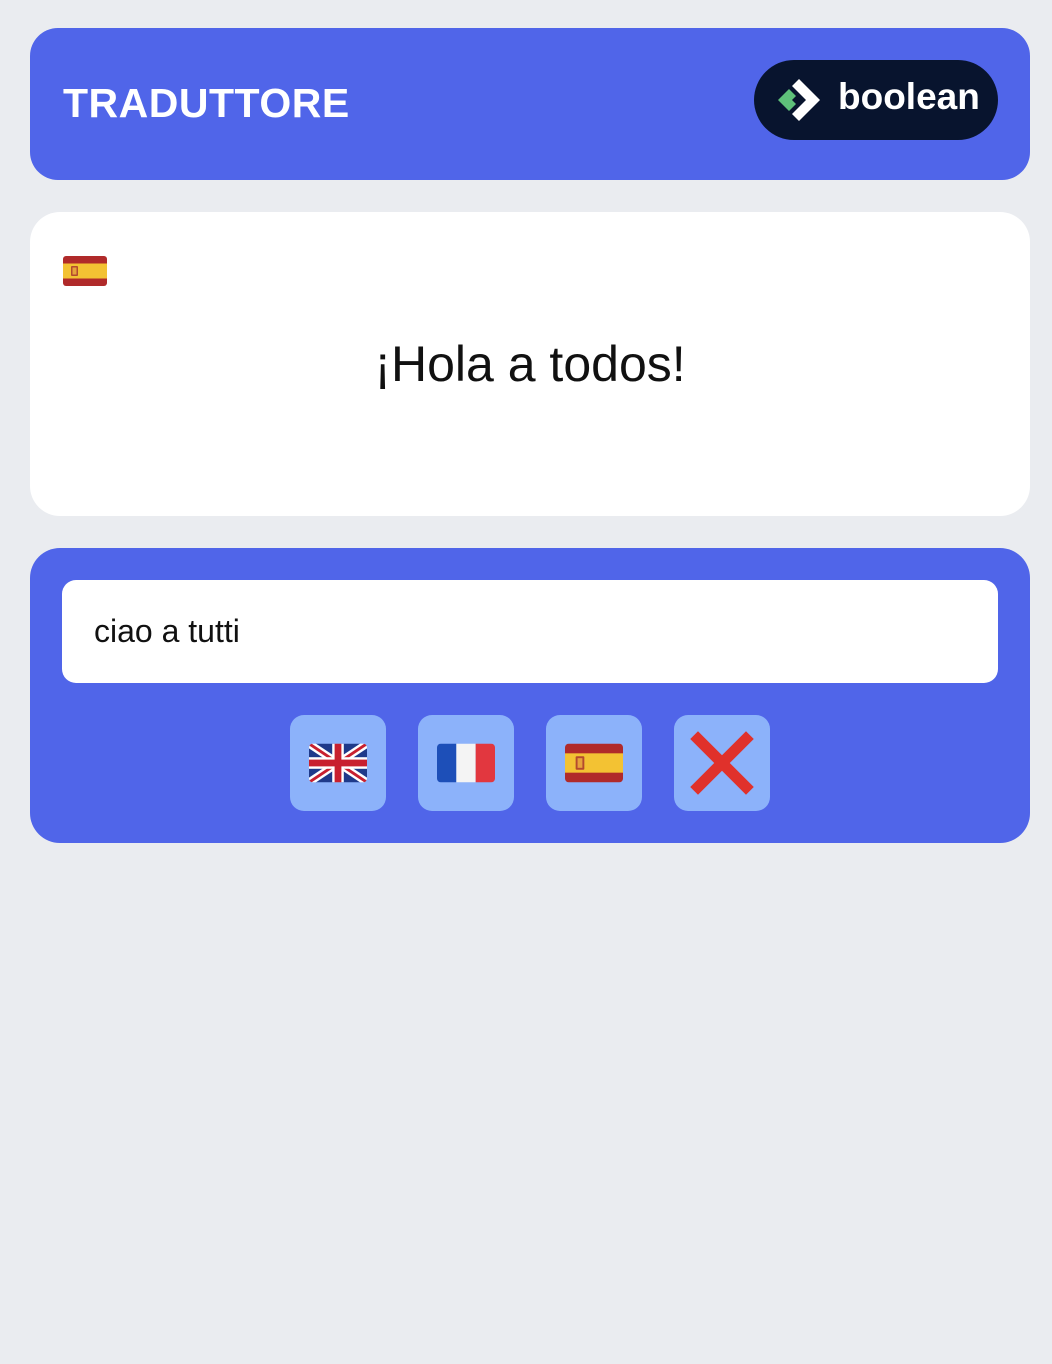 The width and height of the screenshot is (1052, 1364). I want to click on brand-badge: boolean, so click(876, 100).